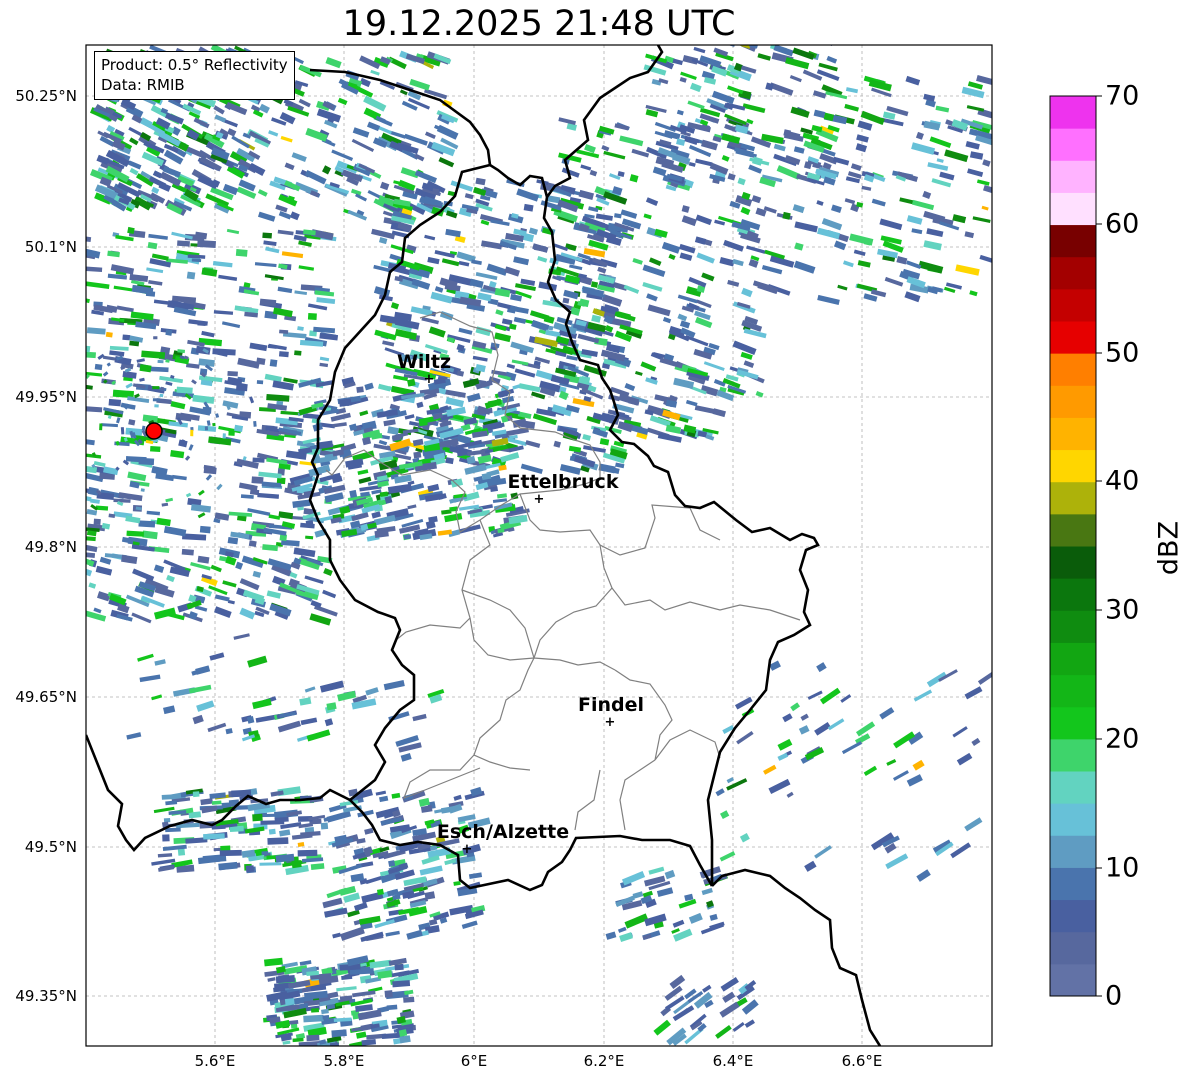 The image size is (1184, 1081). I want to click on lat-tick-label: 49.5°N, so click(50, 847).